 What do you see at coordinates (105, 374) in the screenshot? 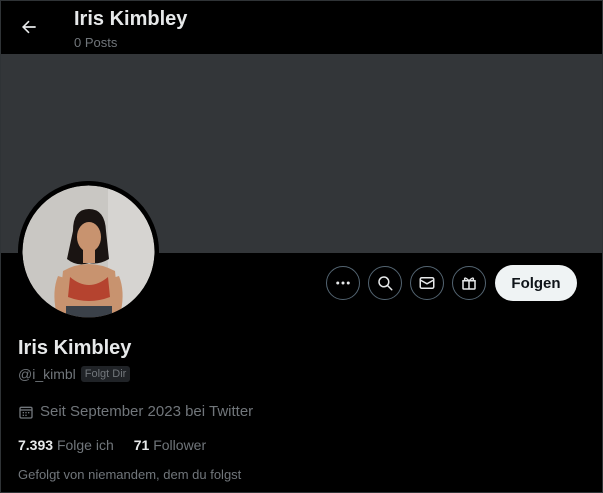
I see `follows-you-badge: Folgt Dir` at bounding box center [105, 374].